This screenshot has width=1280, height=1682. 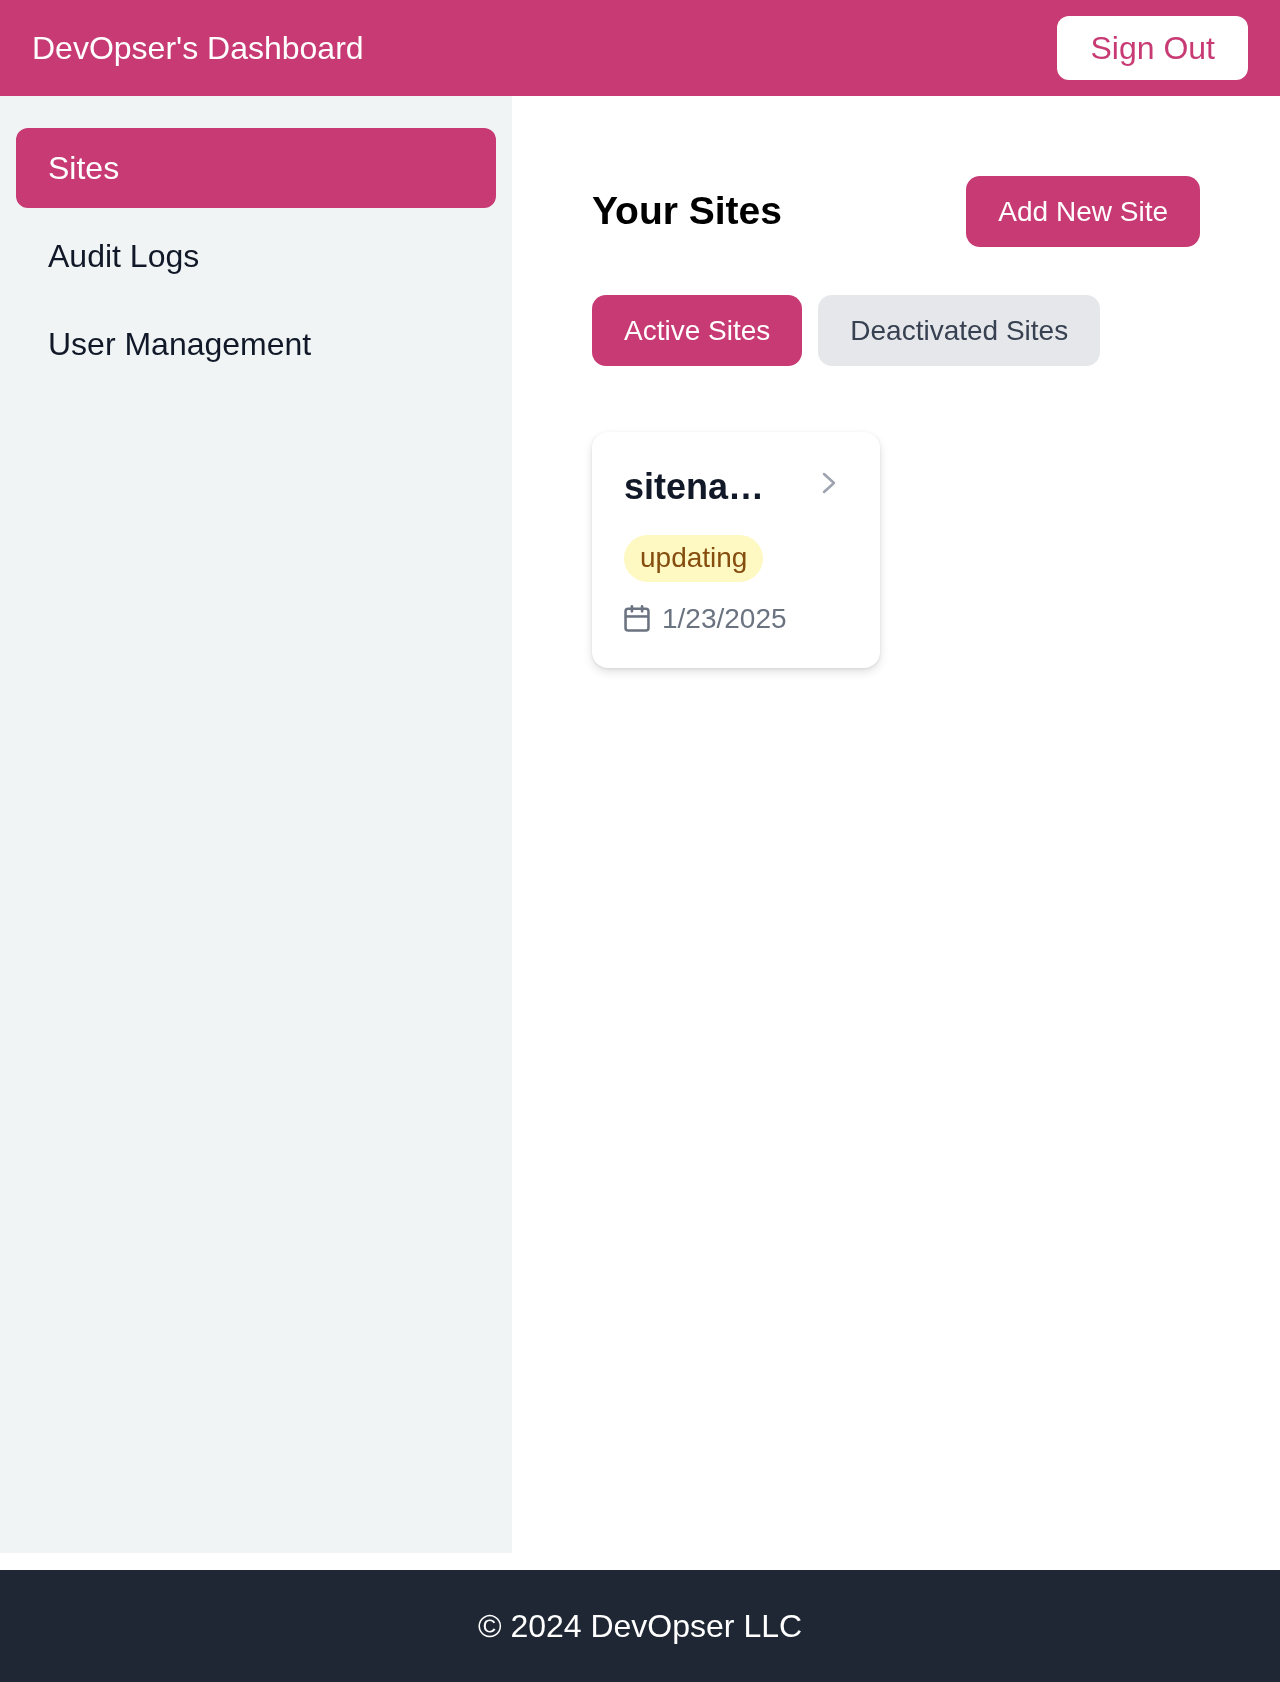 What do you see at coordinates (1083, 212) in the screenshot?
I see `add-site-button: Add New Site` at bounding box center [1083, 212].